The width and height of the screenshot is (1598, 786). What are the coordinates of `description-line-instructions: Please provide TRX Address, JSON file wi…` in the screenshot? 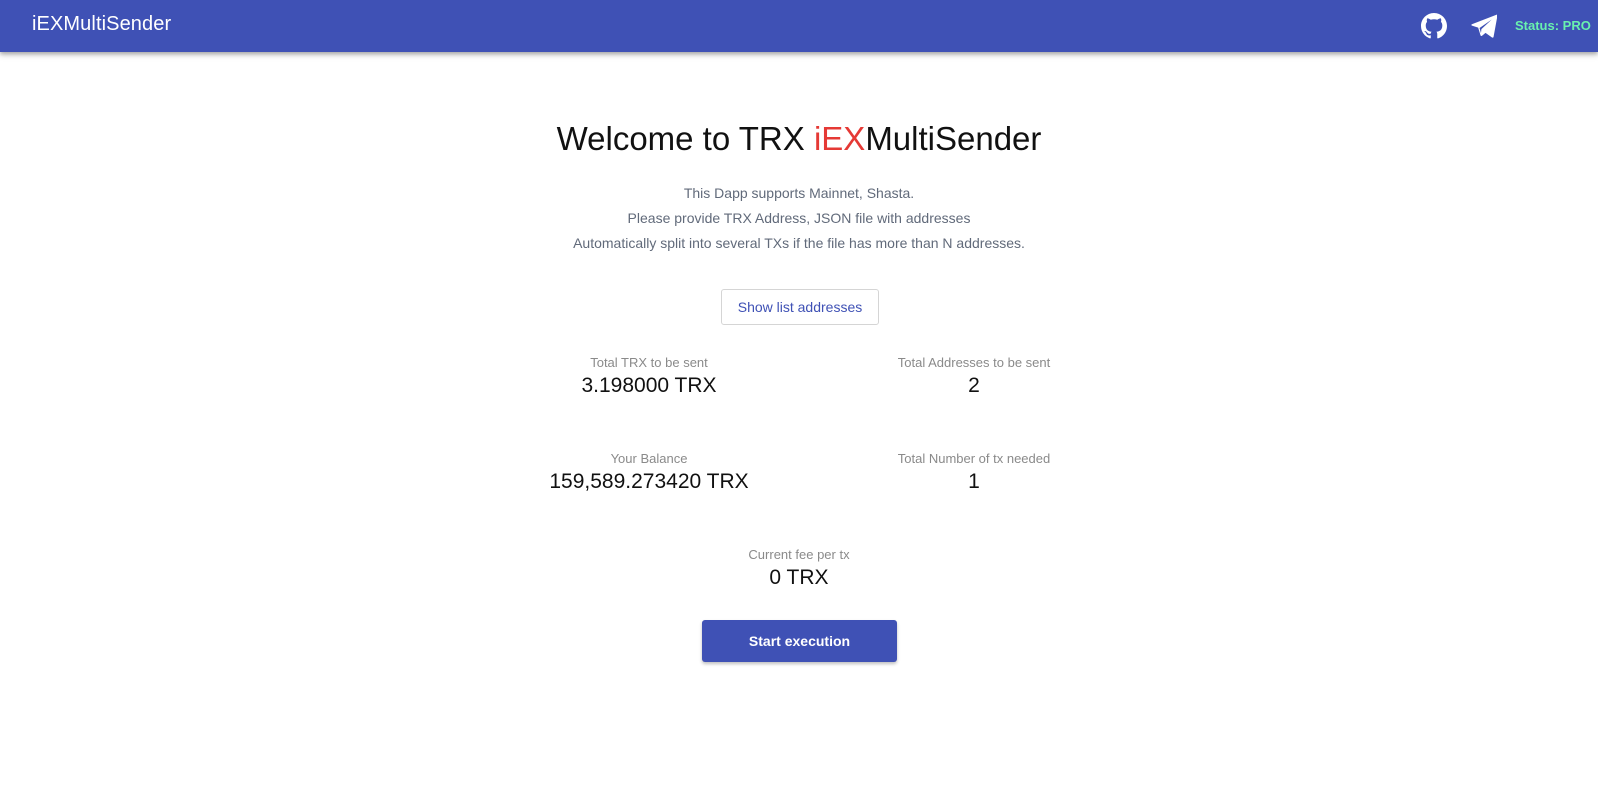 It's located at (799, 218).